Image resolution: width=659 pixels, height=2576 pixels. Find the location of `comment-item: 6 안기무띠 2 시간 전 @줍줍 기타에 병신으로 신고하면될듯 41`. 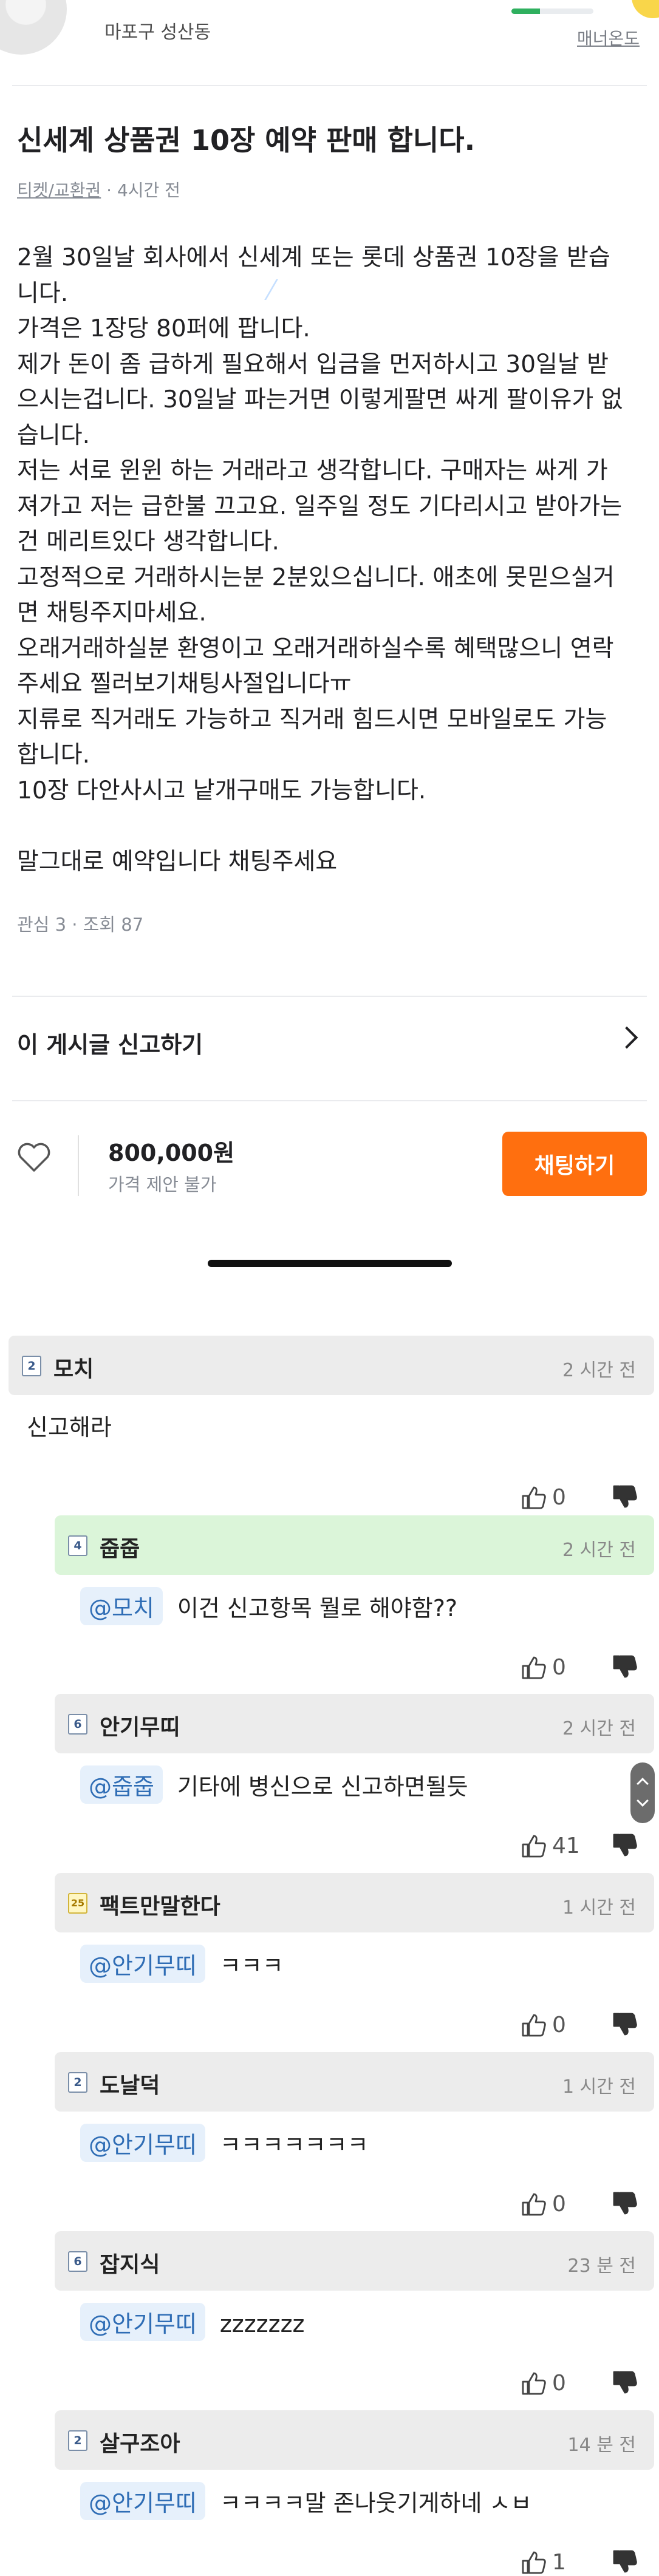

comment-item: 6 안기무띠 2 시간 전 @줍줍 기타에 병신으로 신고하면될듯 41 is located at coordinates (354, 1782).